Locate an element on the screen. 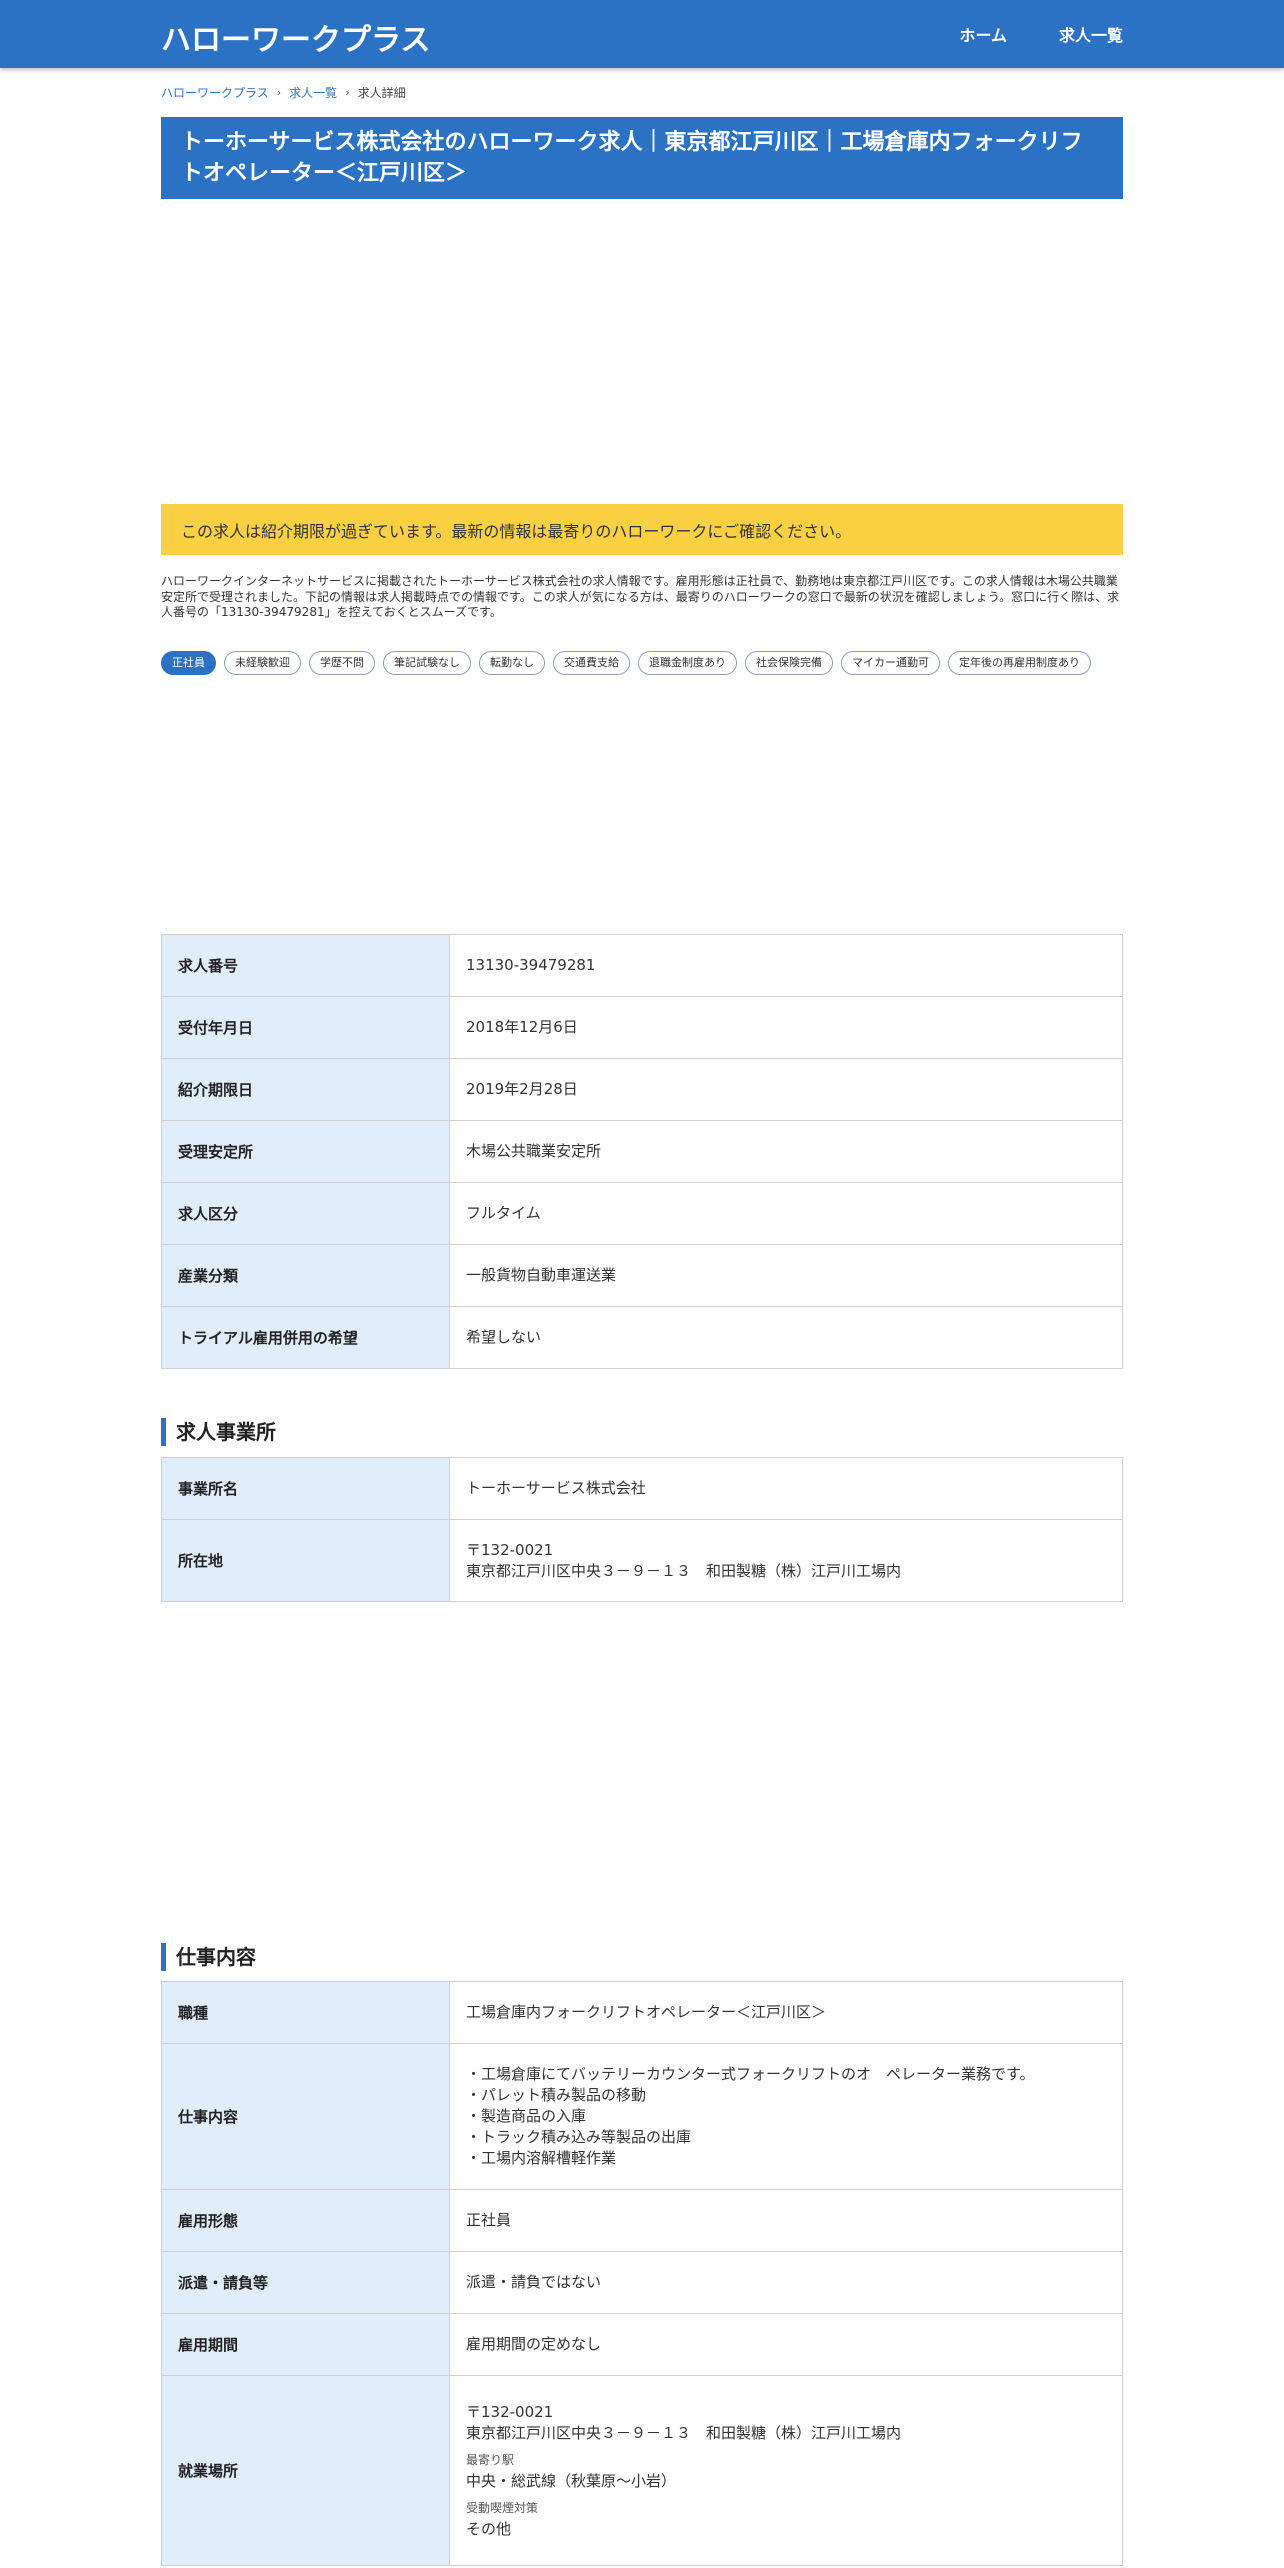 The height and width of the screenshot is (2568, 1284). breadcrumb-home-link: ハローワークプラス is located at coordinates (215, 92).